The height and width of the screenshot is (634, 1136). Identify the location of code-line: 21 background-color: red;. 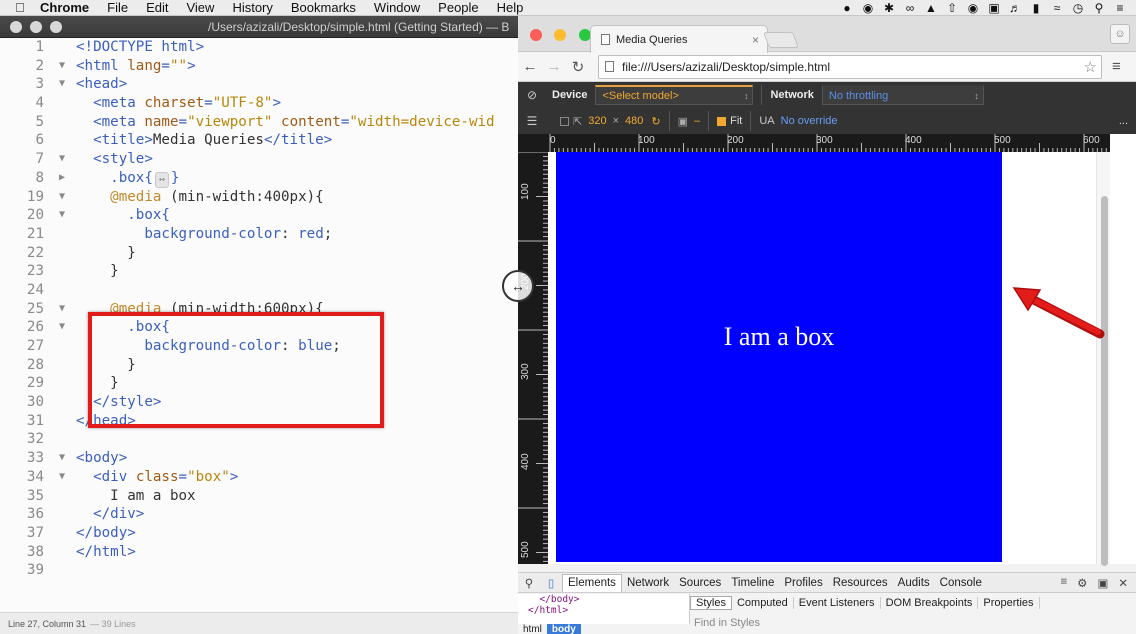
(259, 234).